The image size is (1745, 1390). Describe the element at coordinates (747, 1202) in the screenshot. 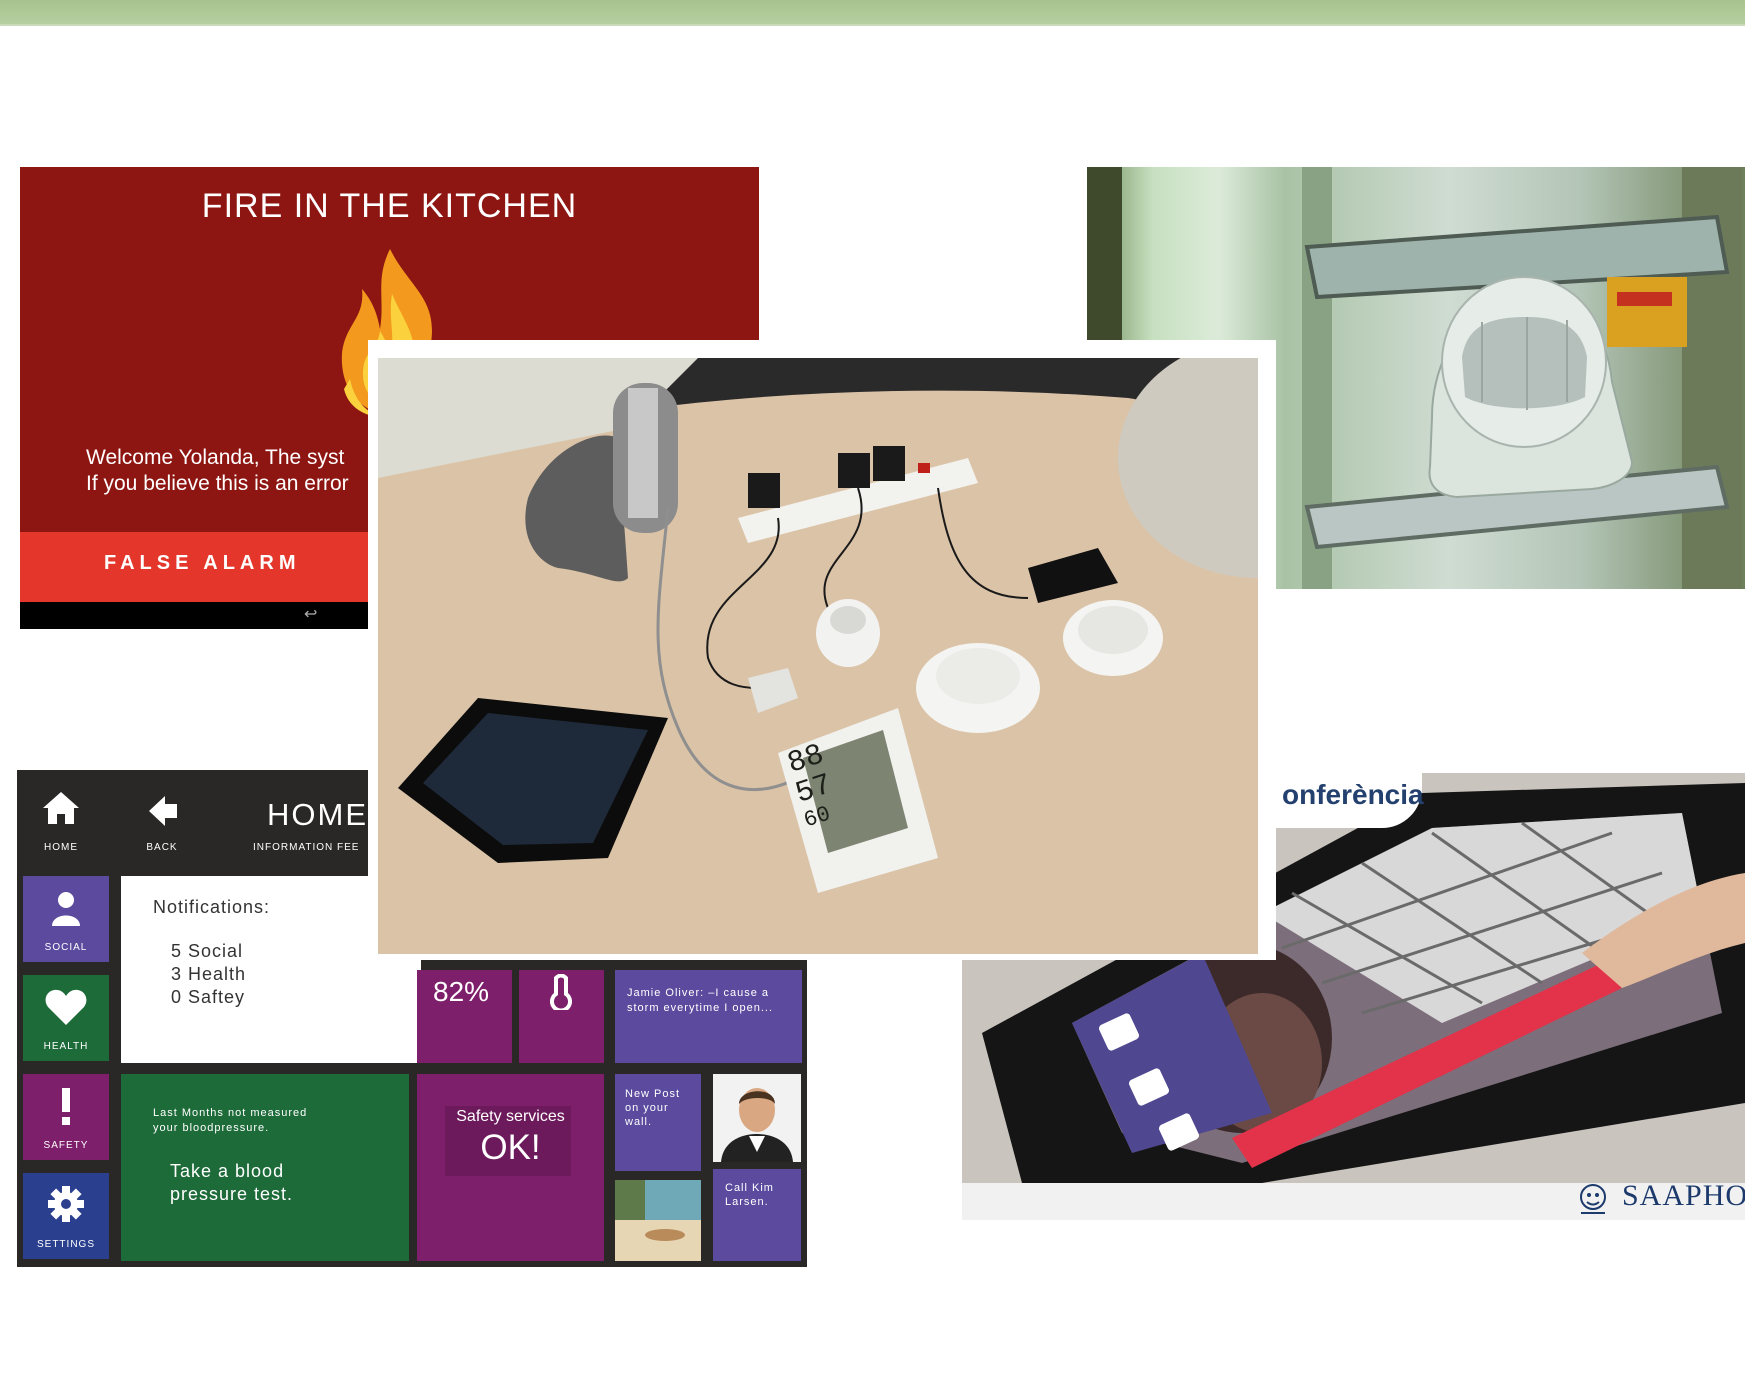

I see `call-line2: Larsen.` at that location.